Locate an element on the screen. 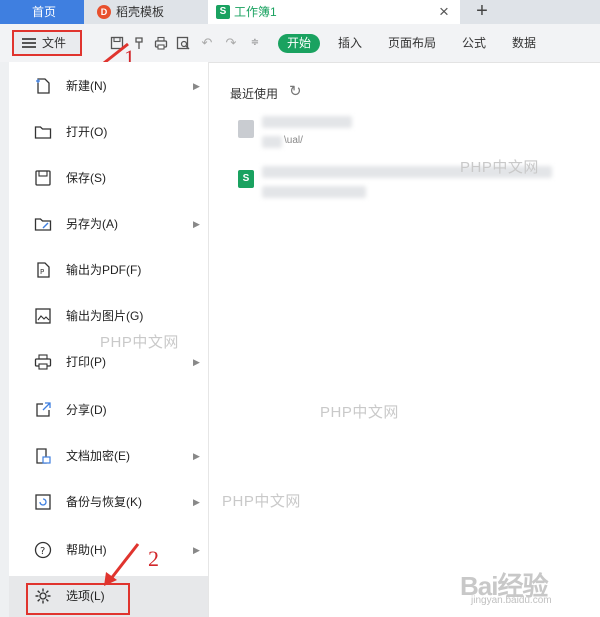 Image resolution: width=600 pixels, height=617 pixels. menu-item-share: 分享(D) is located at coordinates (108, 410).